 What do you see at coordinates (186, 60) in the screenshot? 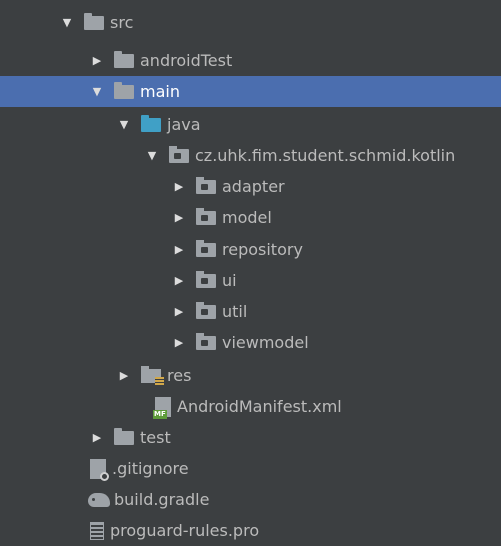
I see `tree-item-label: androidTest` at bounding box center [186, 60].